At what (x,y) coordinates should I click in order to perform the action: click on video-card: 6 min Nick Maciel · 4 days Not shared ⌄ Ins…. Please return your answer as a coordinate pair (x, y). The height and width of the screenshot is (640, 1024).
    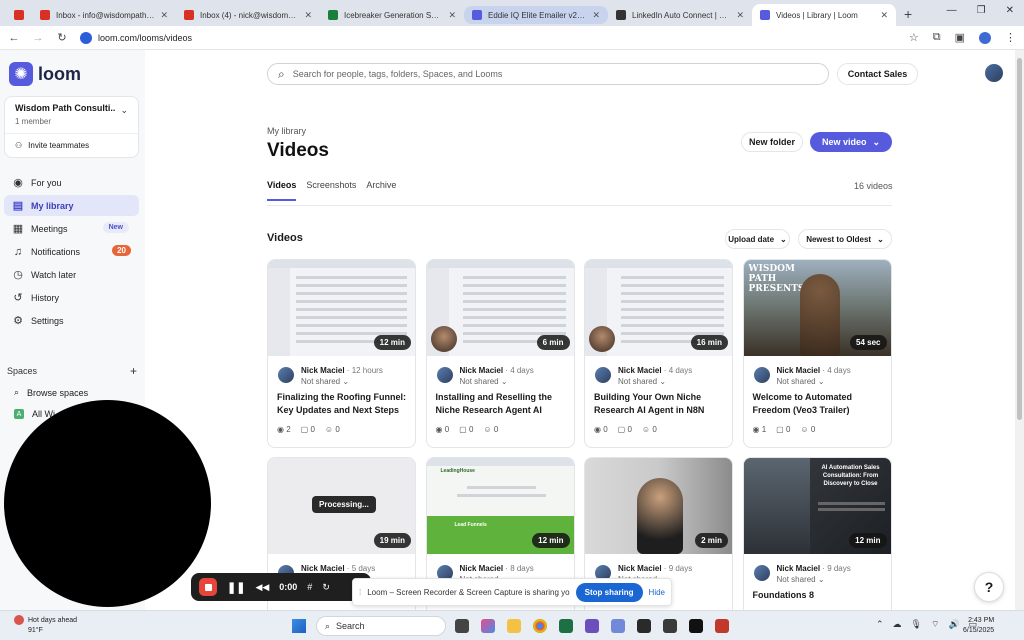
    Looking at the image, I should click on (500, 353).